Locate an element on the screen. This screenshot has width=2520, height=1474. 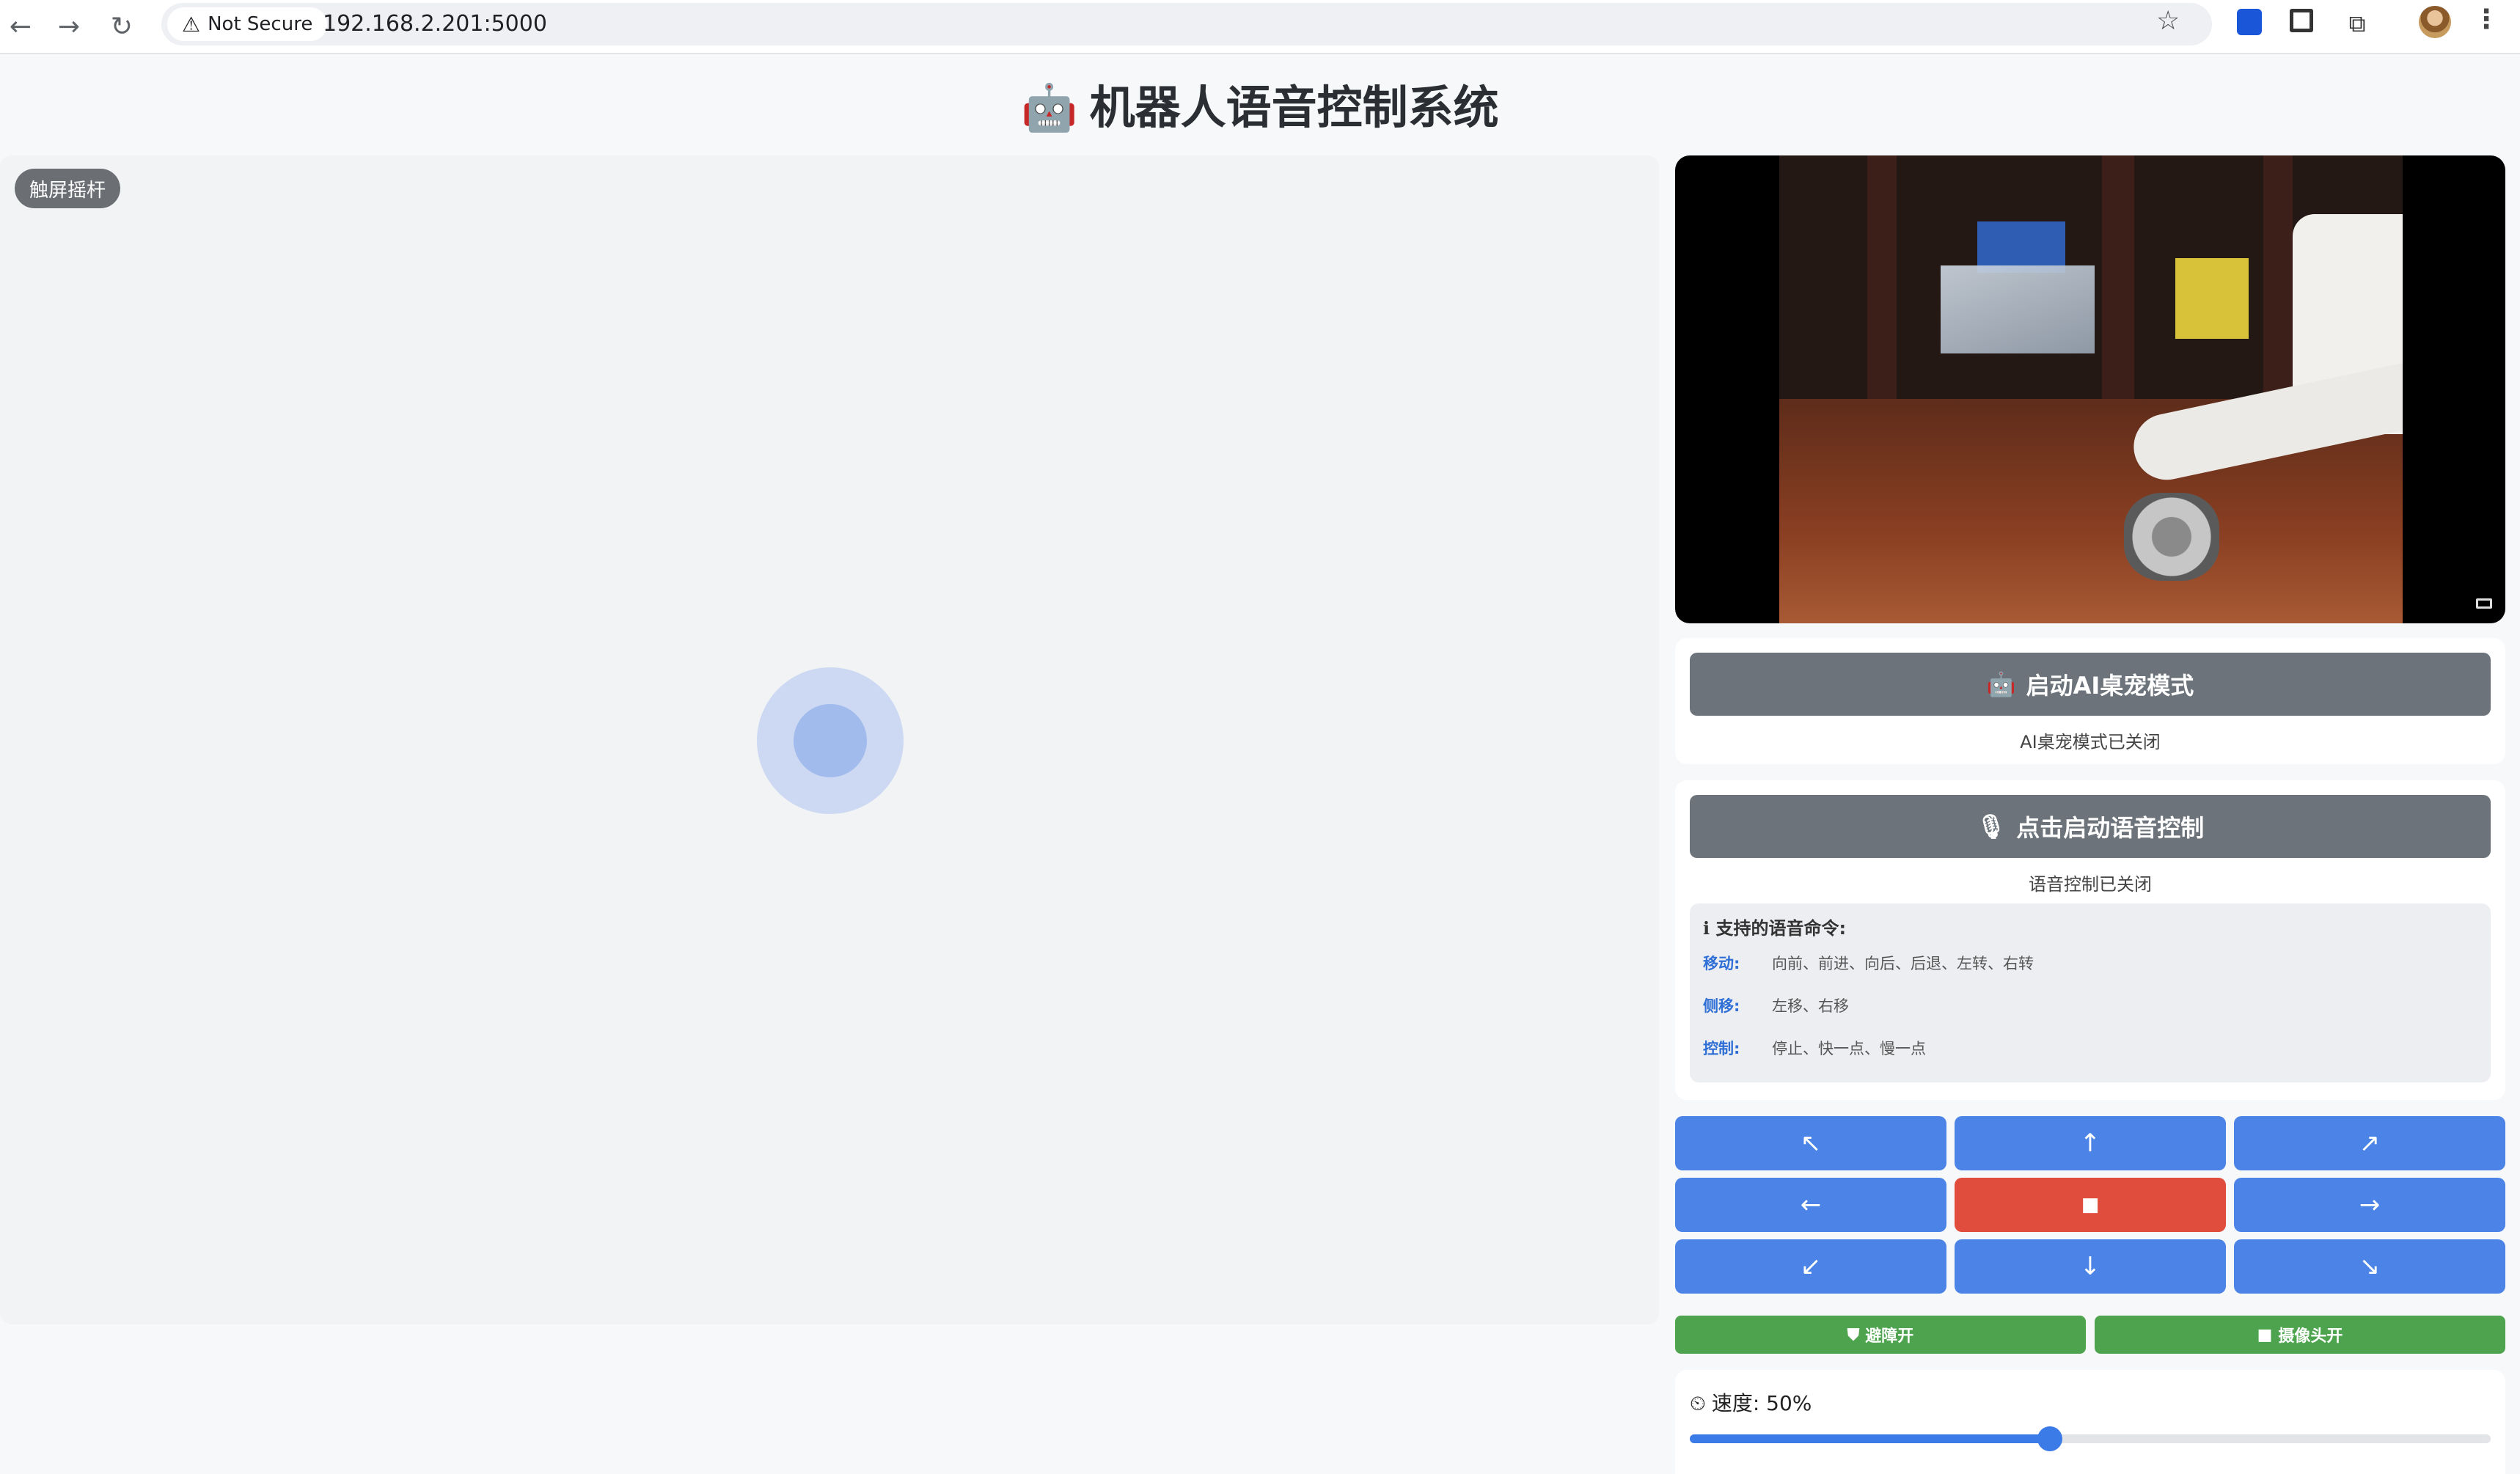
speedometer-icon: ⏲ is located at coordinates (1698, 1403).